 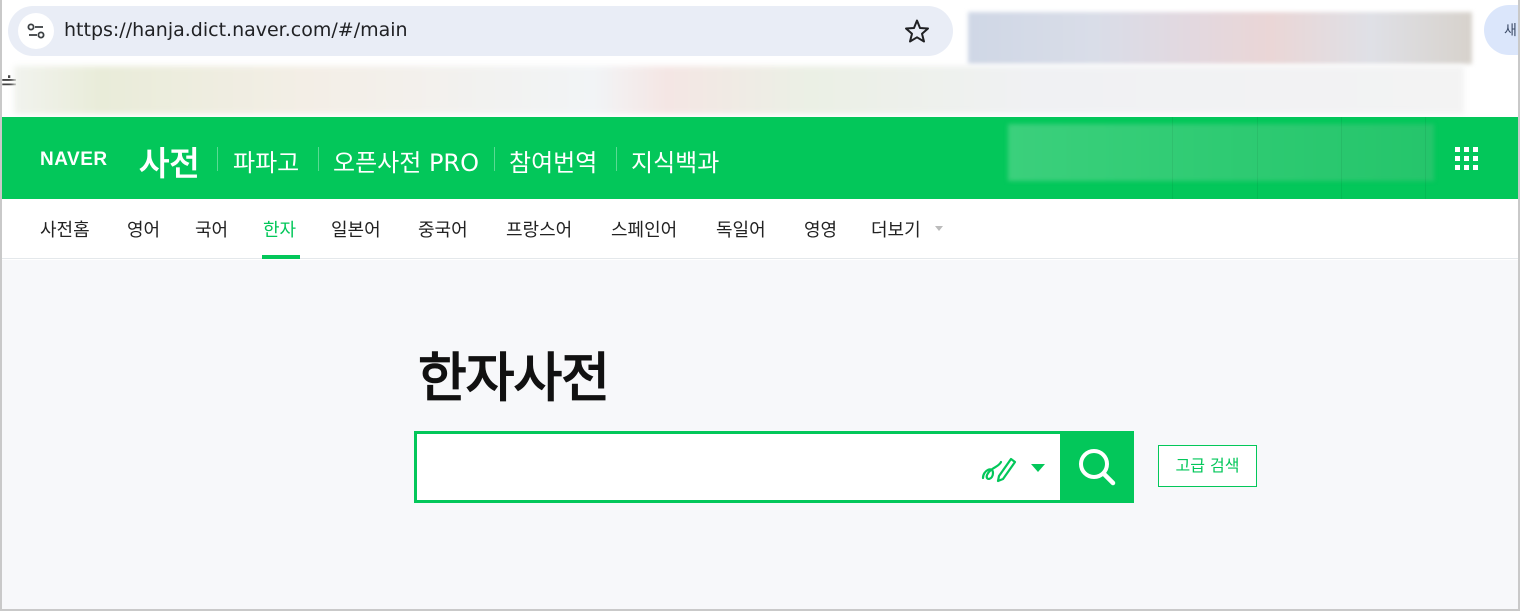 I want to click on search-box, so click(x=737, y=467).